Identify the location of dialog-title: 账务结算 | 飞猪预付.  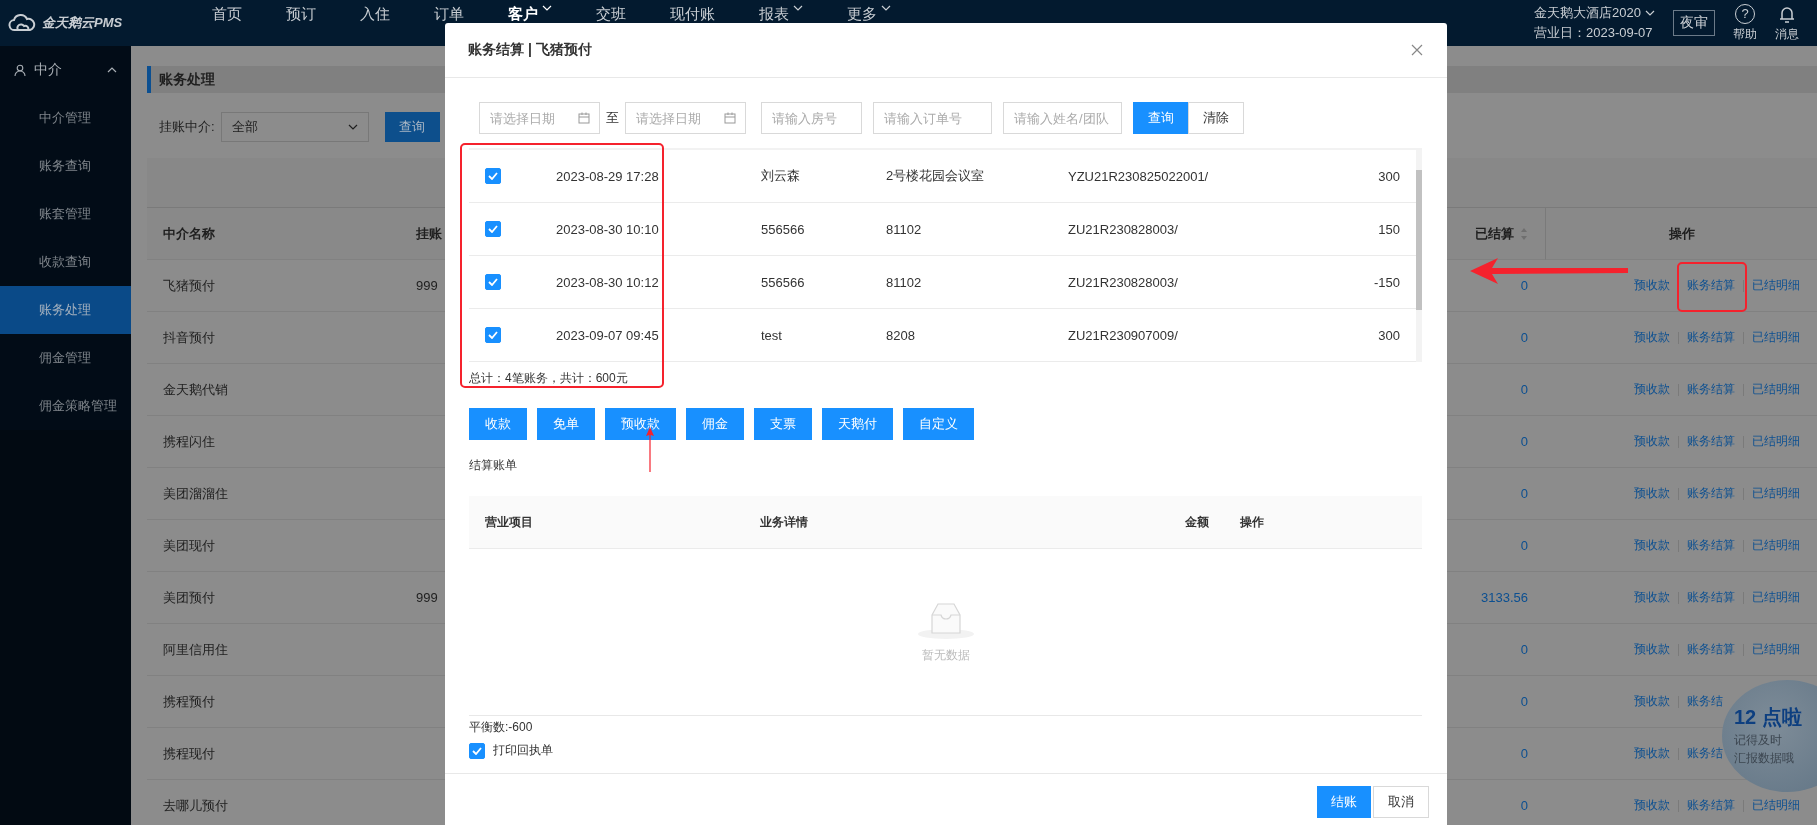
(530, 50).